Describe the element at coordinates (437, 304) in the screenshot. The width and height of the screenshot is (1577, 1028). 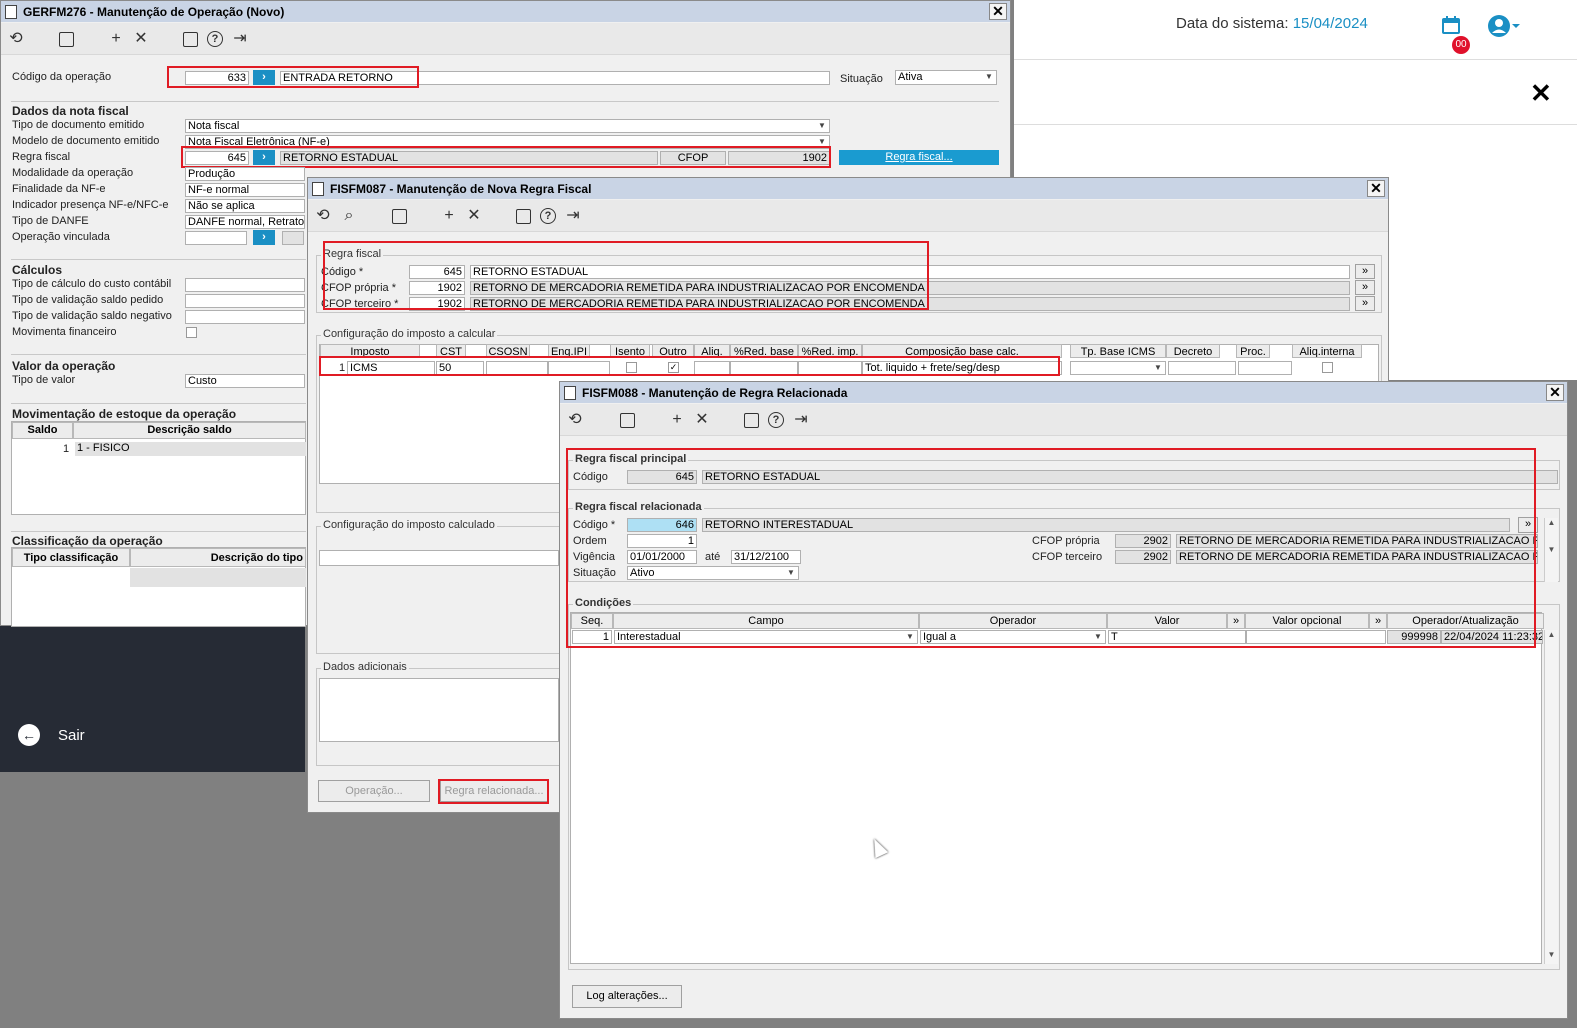
I see `cfop-terceiro-input: 1902` at that location.